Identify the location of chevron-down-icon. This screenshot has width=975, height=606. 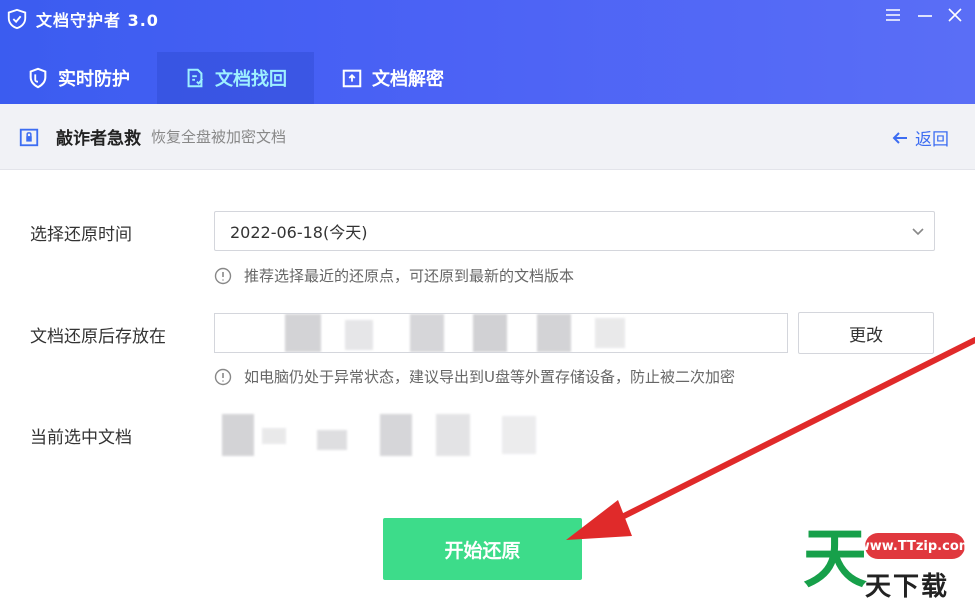
(918, 232).